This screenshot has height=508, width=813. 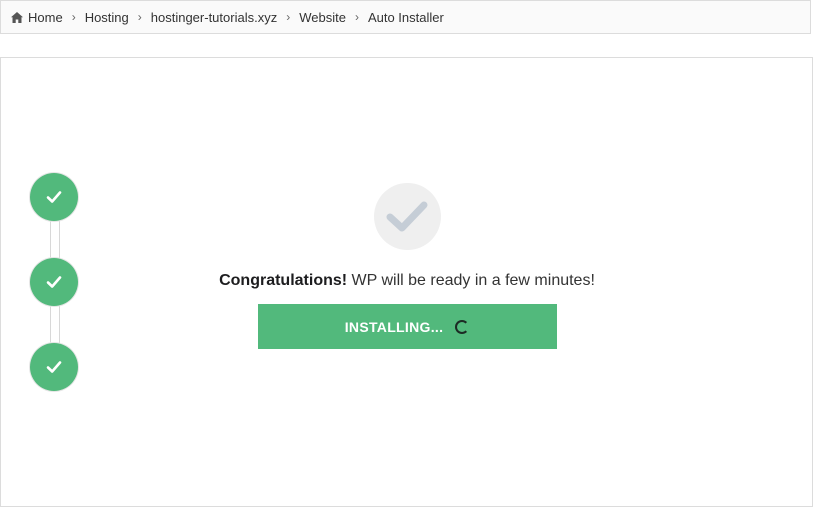 I want to click on spinner-icon, so click(x=462, y=326).